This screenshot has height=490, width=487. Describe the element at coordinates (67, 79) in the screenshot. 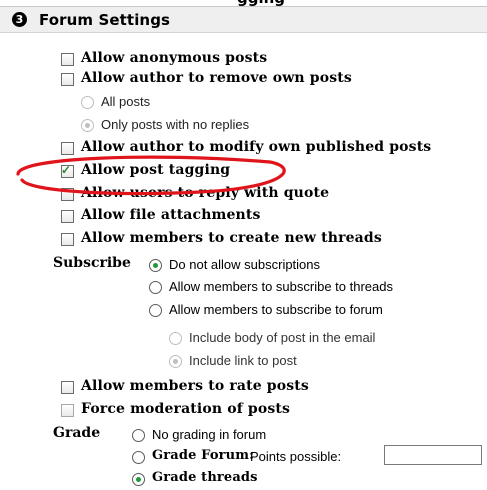

I see `author-remove-checkbox` at that location.